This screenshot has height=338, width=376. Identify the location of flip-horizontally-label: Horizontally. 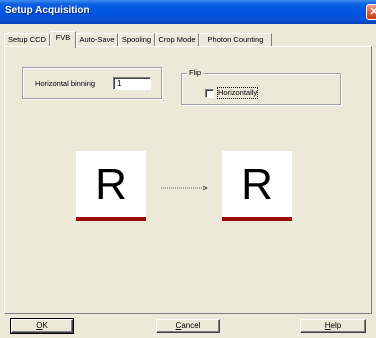
(237, 93).